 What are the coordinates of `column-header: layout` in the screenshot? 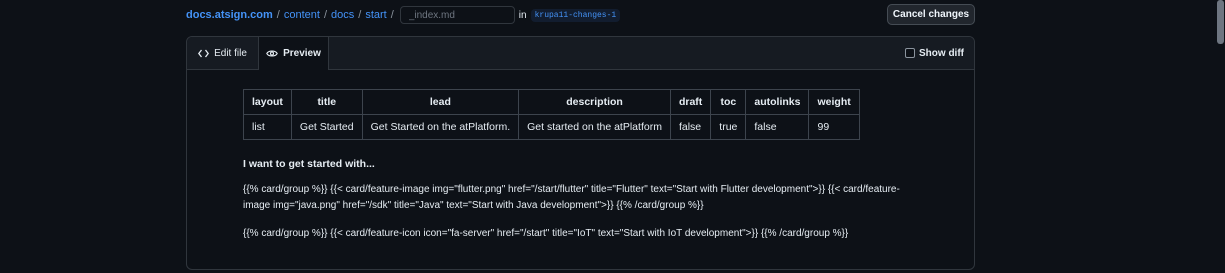 It's located at (267, 102).